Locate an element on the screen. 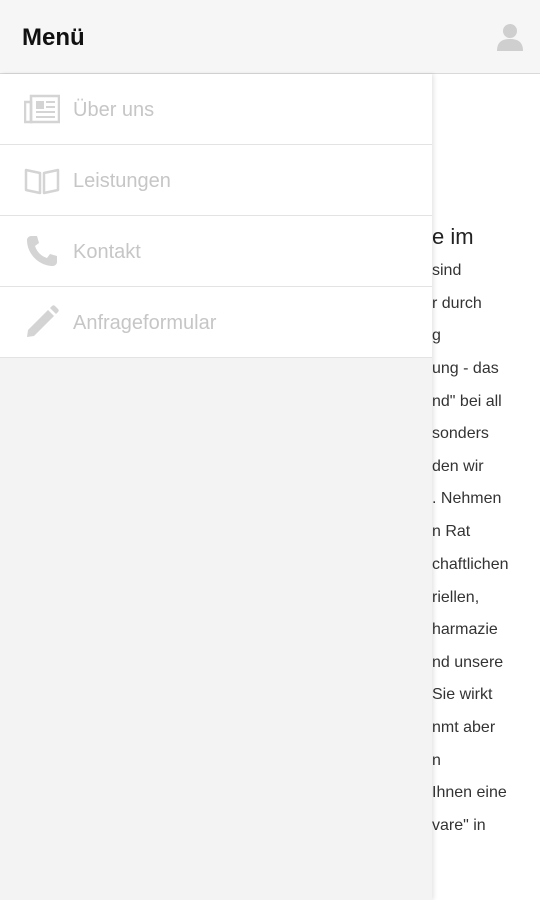  content-line: r durch is located at coordinates (457, 303).